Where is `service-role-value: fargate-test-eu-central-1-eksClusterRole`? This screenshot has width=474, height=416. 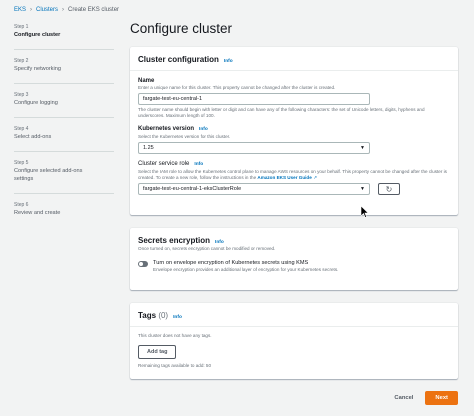 service-role-value: fargate-test-eu-central-1-eksClusterRole is located at coordinates (192, 189).